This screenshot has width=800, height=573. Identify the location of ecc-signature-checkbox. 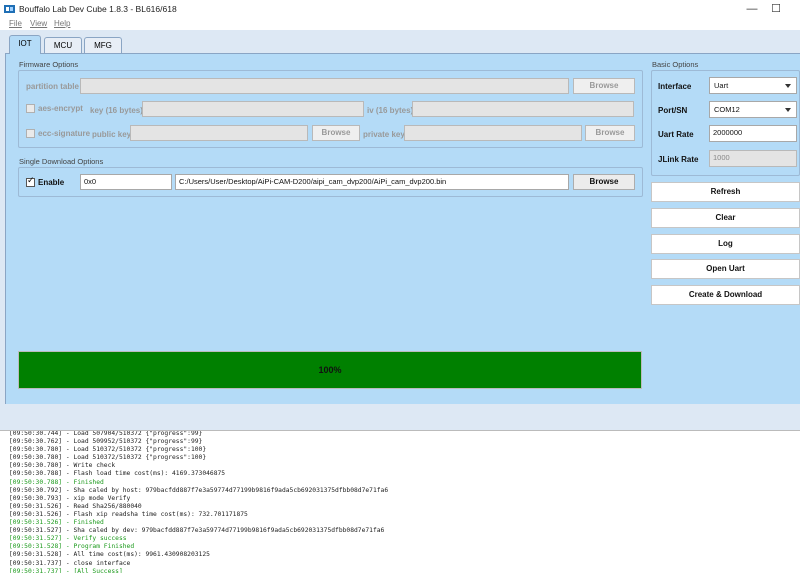
(30, 133).